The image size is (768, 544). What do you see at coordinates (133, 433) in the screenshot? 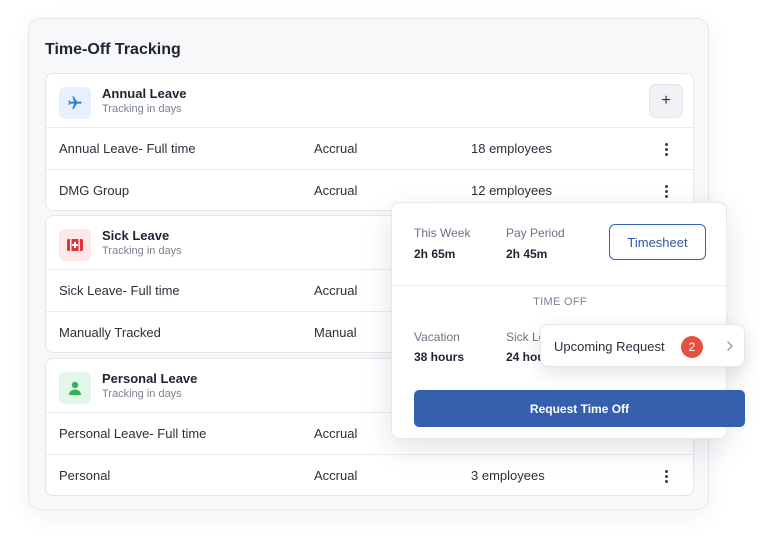
I see `policy-name: Personal Leave- Full time` at bounding box center [133, 433].